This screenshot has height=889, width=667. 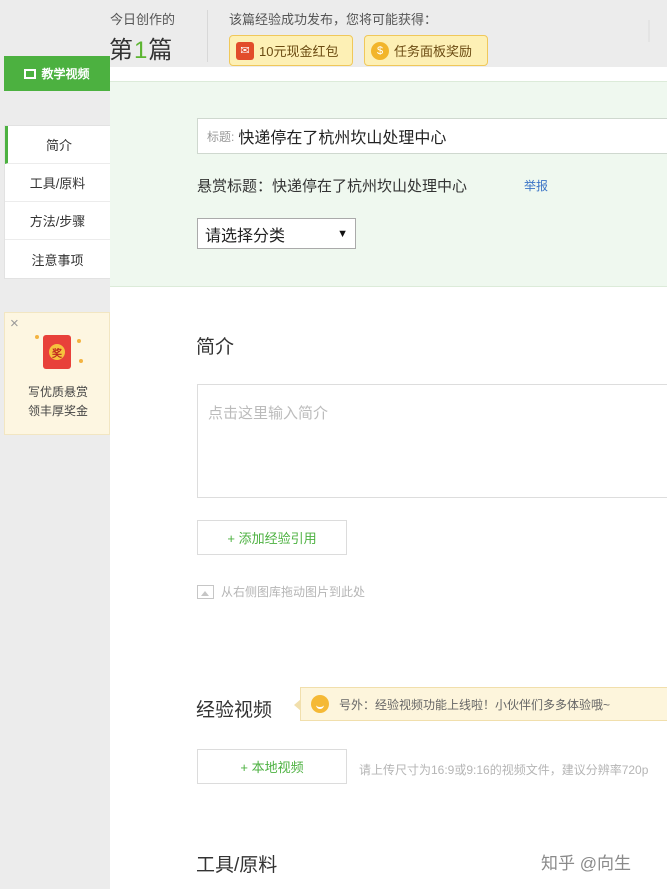 What do you see at coordinates (237, 865) in the screenshot?
I see `tools-heading: 工具/原料` at bounding box center [237, 865].